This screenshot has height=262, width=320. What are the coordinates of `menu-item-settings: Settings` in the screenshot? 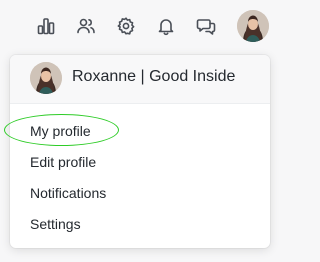 It's located at (55, 224).